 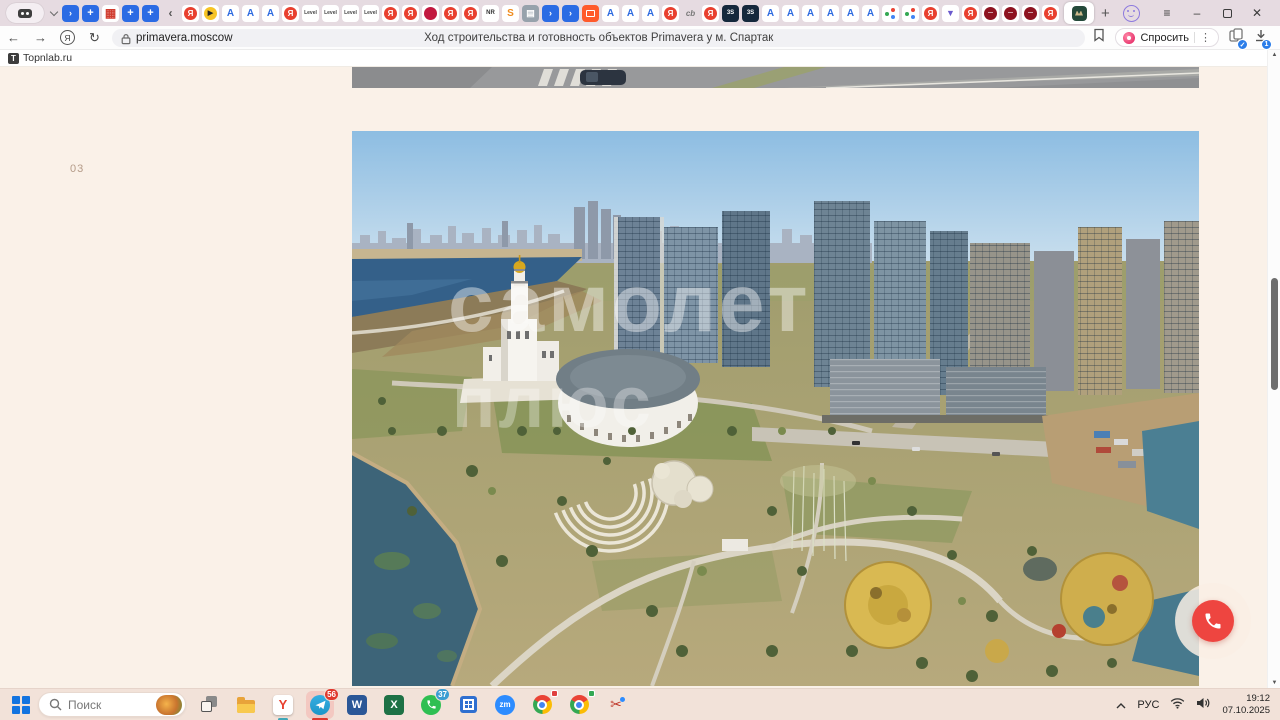 I want to click on yandex-home-button: Я, so click(x=67, y=37).